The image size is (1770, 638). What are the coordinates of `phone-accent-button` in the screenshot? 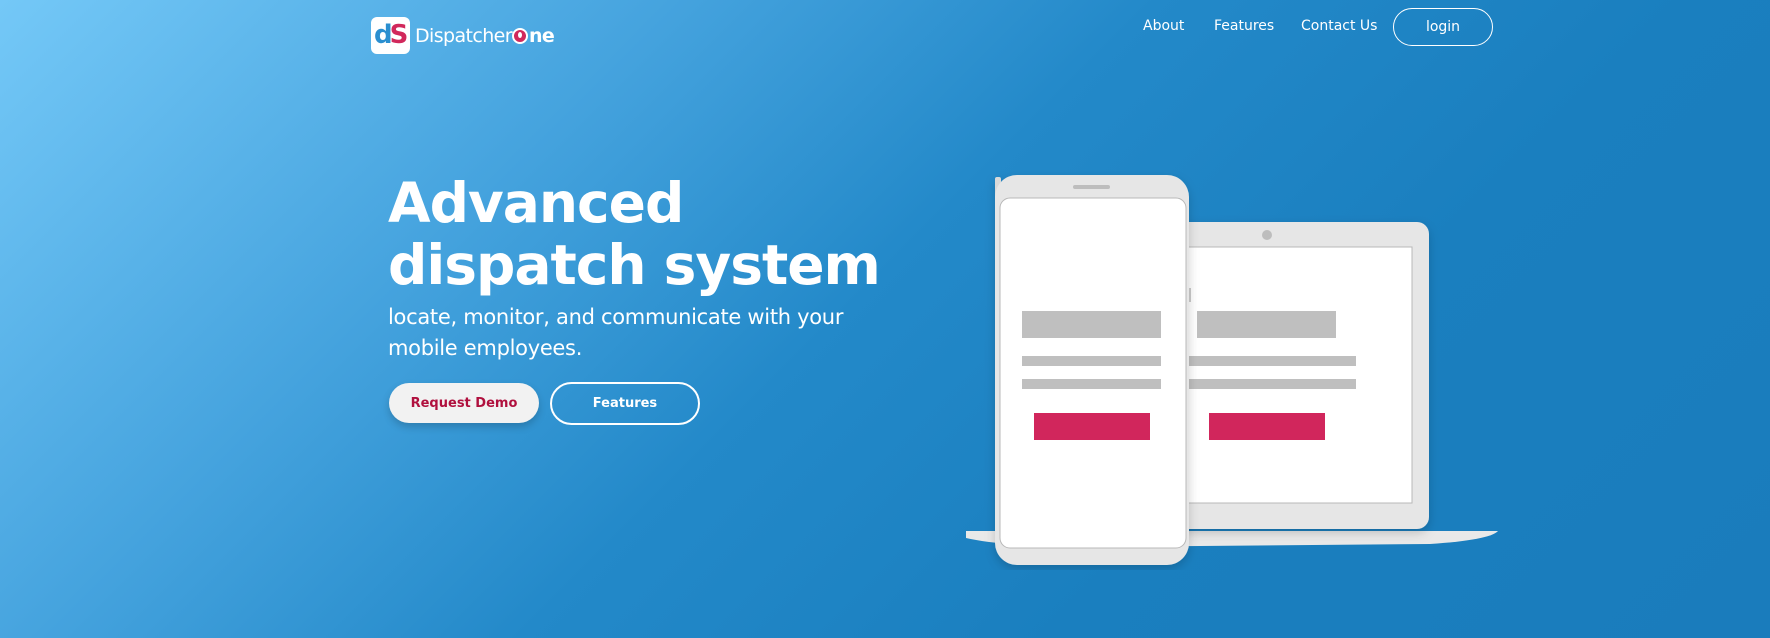 It's located at (1092, 426).